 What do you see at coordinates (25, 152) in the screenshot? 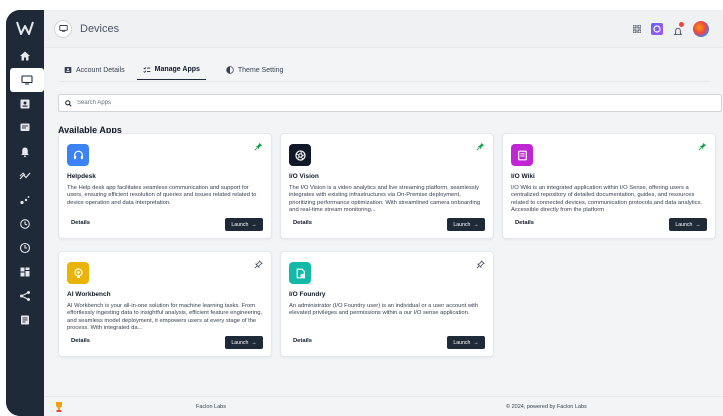
I see `bell-icon` at bounding box center [25, 152].